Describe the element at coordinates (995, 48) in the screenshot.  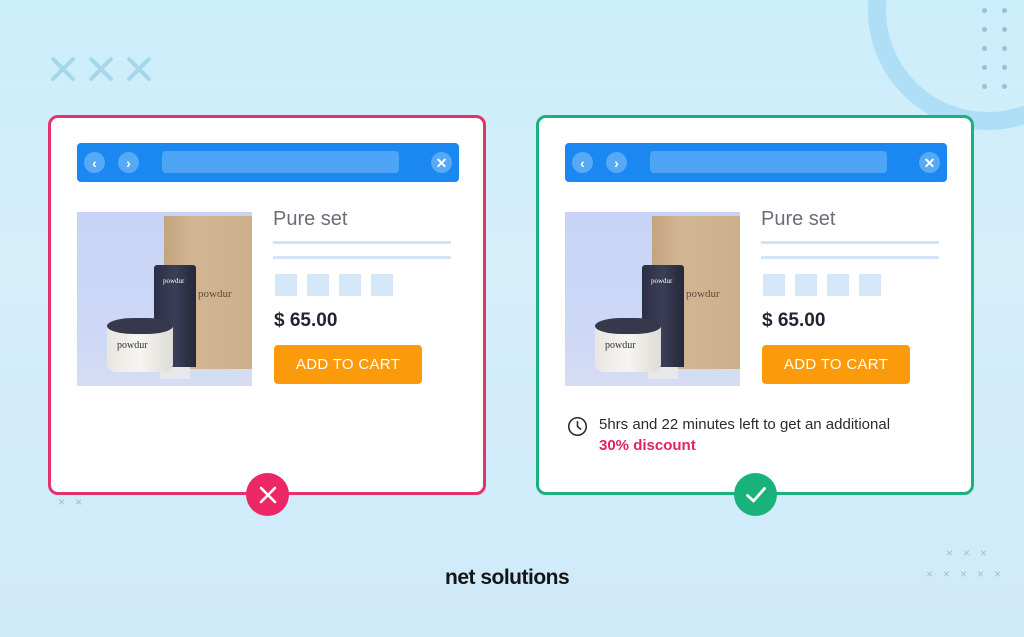
I see `decorative-dot-grid` at that location.